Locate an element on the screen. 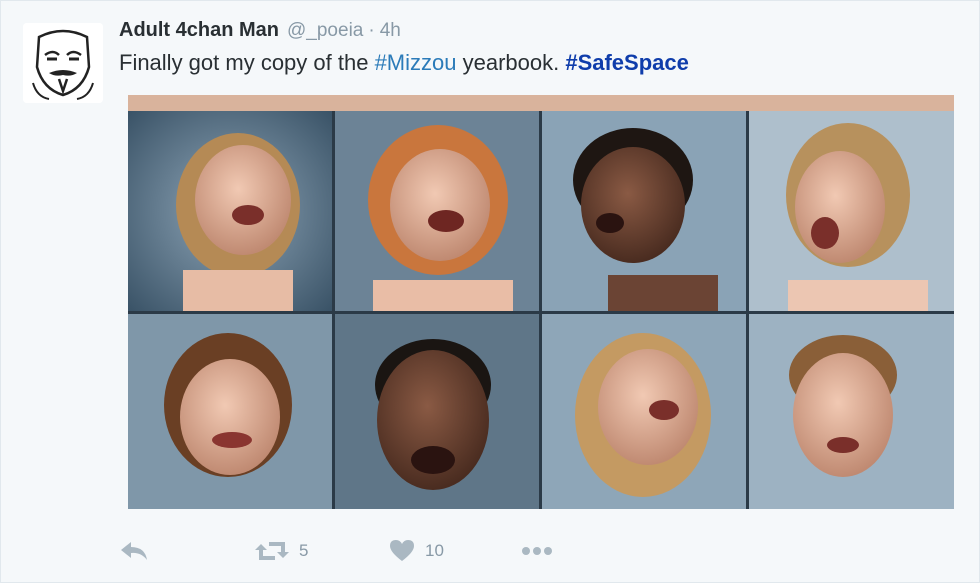 The image size is (980, 583). retweet-count: 5 is located at coordinates (304, 550).